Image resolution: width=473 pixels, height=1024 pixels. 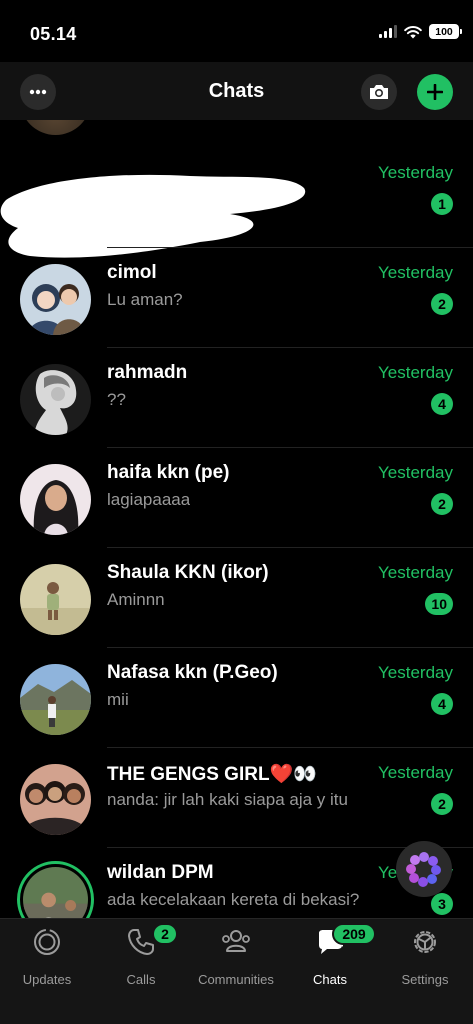 I want to click on chat-name: wildan DPM, so click(x=160, y=872).